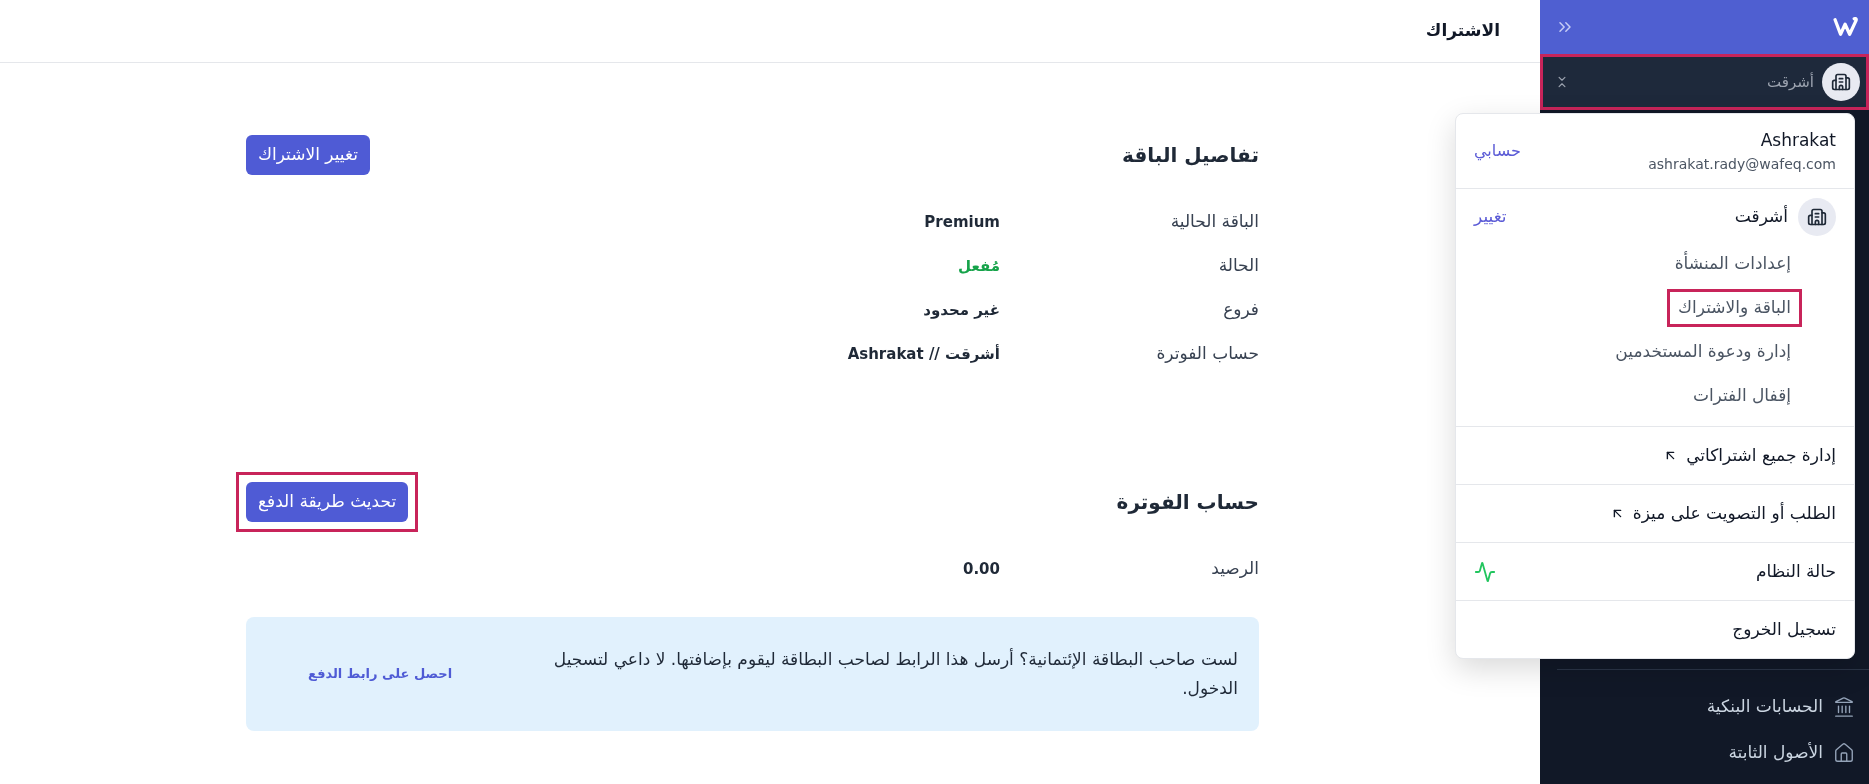  I want to click on field-label: فروع, so click(1240, 310).